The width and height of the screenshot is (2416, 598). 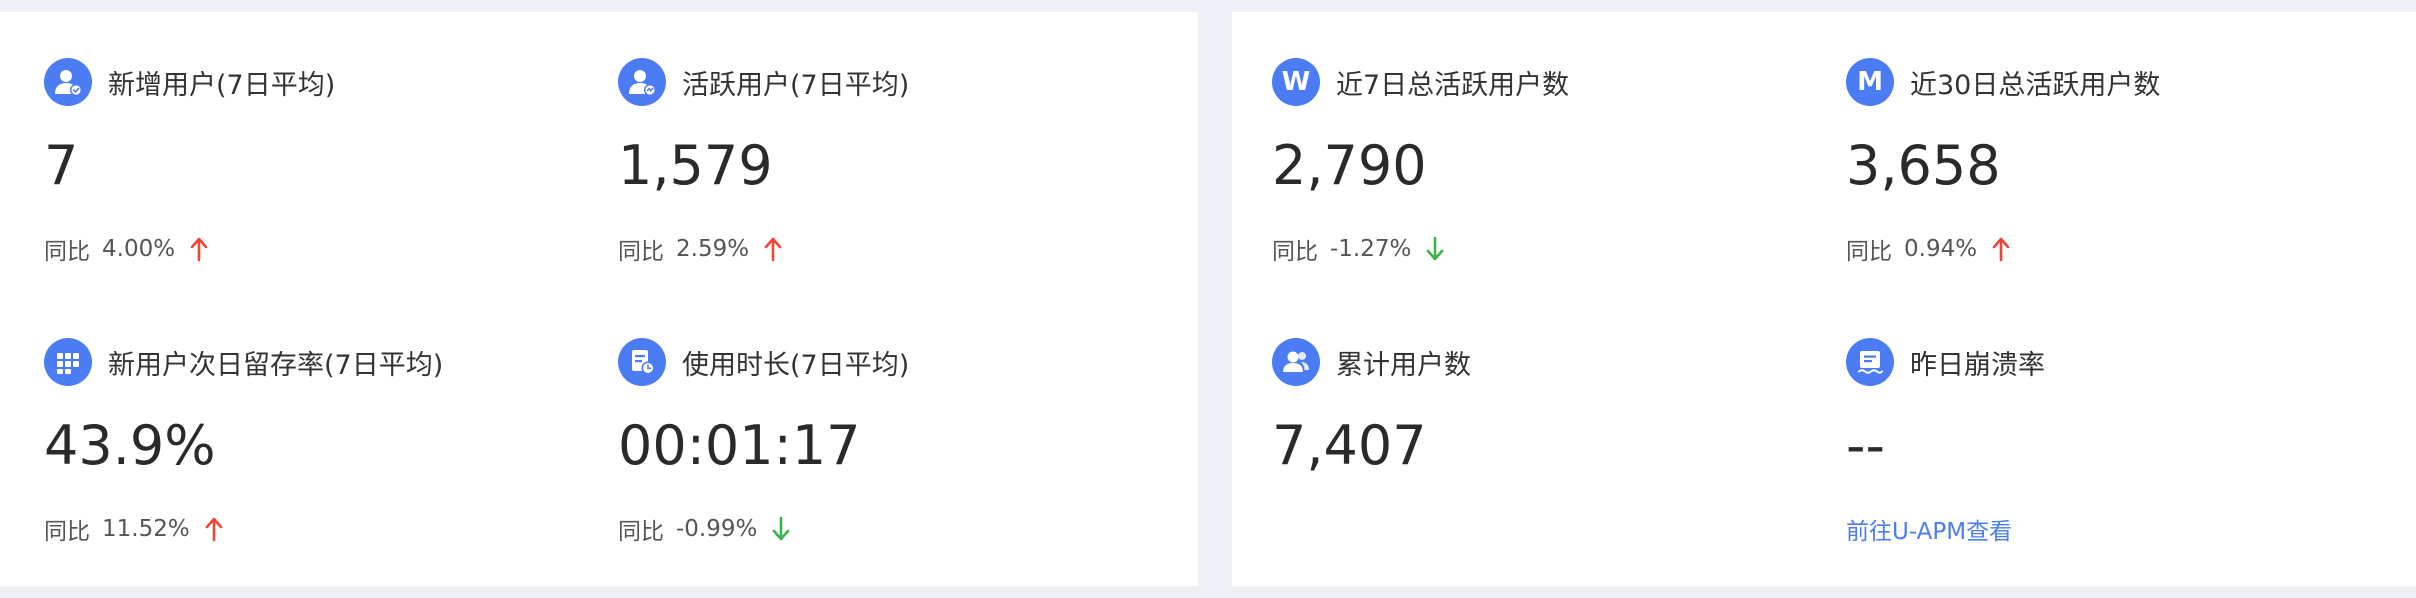 I want to click on metric-card-header: W 近7日总活跃用户数, so click(x=1420, y=82).